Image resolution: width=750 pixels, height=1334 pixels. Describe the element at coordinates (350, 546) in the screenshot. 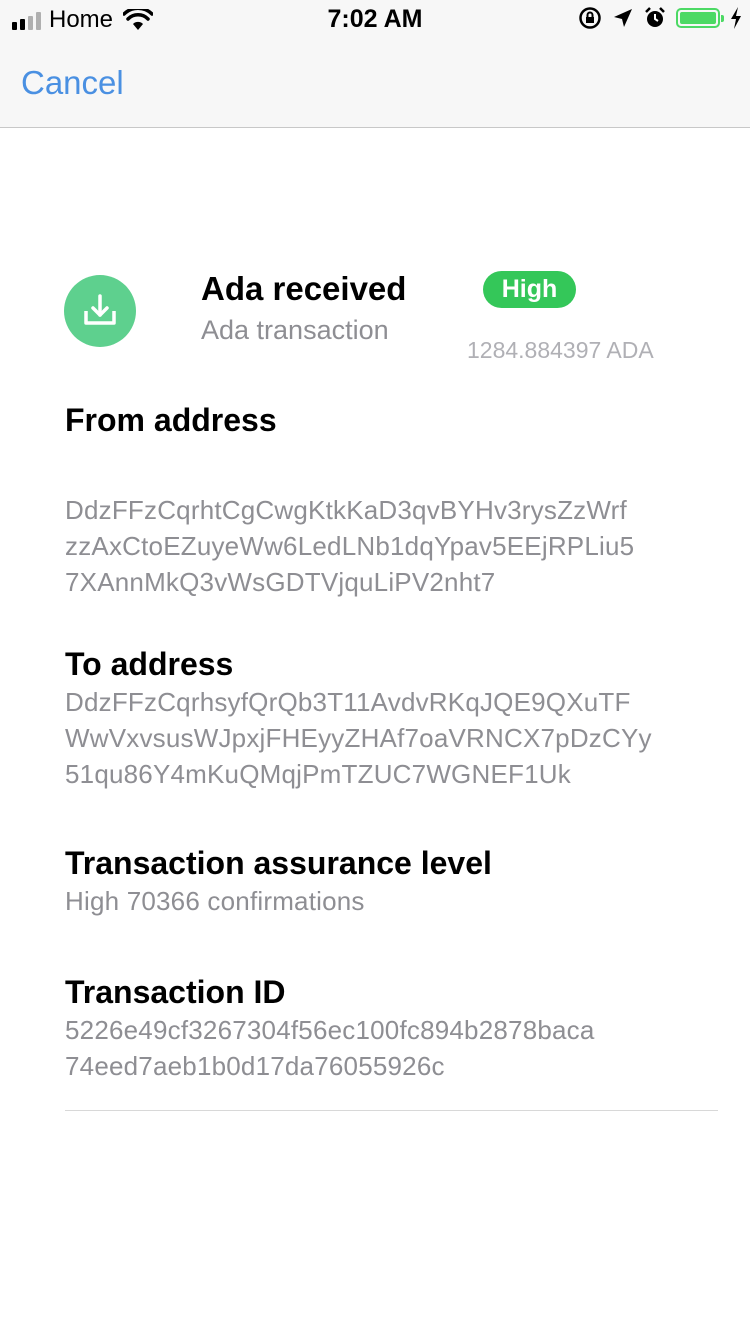

I see `from-address-line: zzAxCtoEZuyeWw6LedLNb1dqYpav5EEjRPLiu5` at that location.